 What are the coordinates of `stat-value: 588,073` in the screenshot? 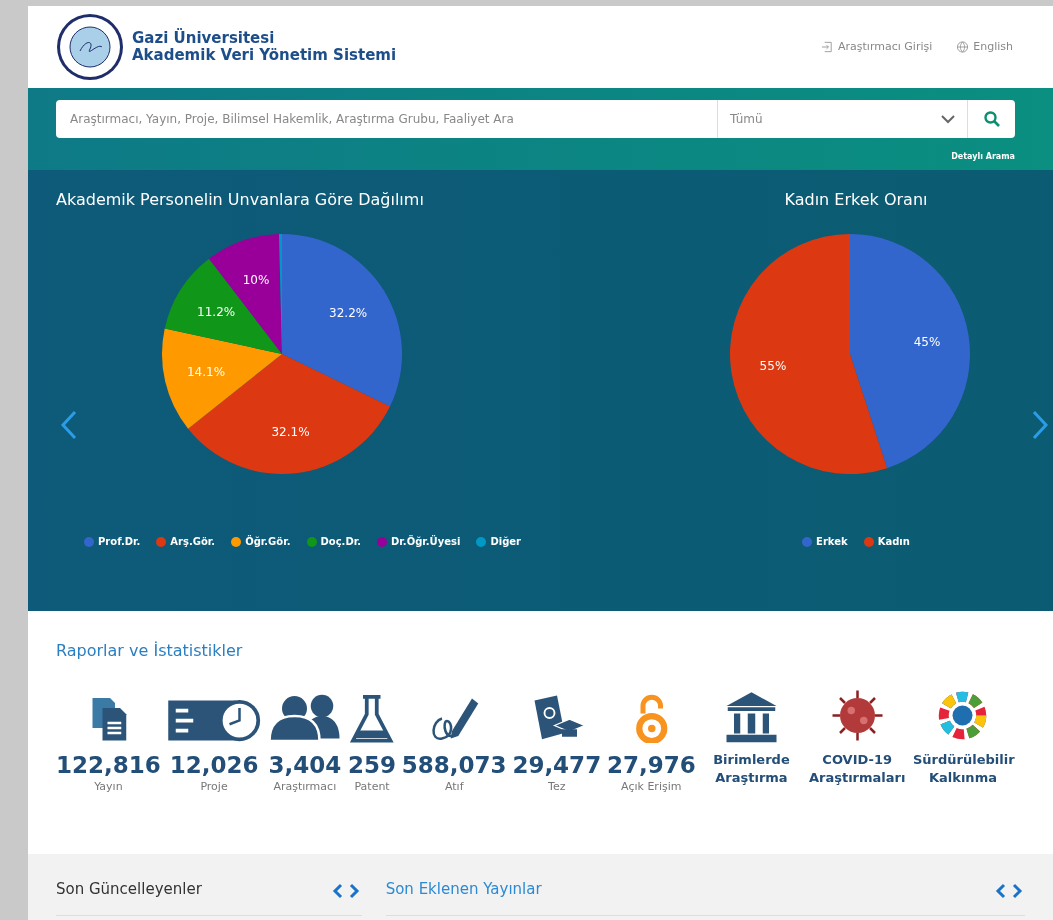 It's located at (454, 765).